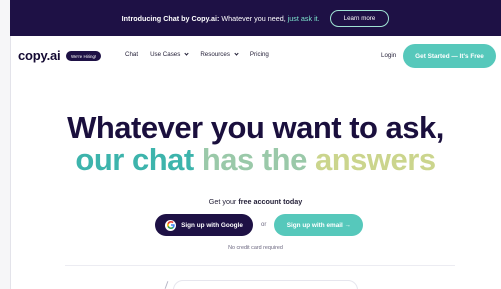 This screenshot has height=289, width=501. Describe the element at coordinates (264, 225) in the screenshot. I see `or-separator: or` at that location.